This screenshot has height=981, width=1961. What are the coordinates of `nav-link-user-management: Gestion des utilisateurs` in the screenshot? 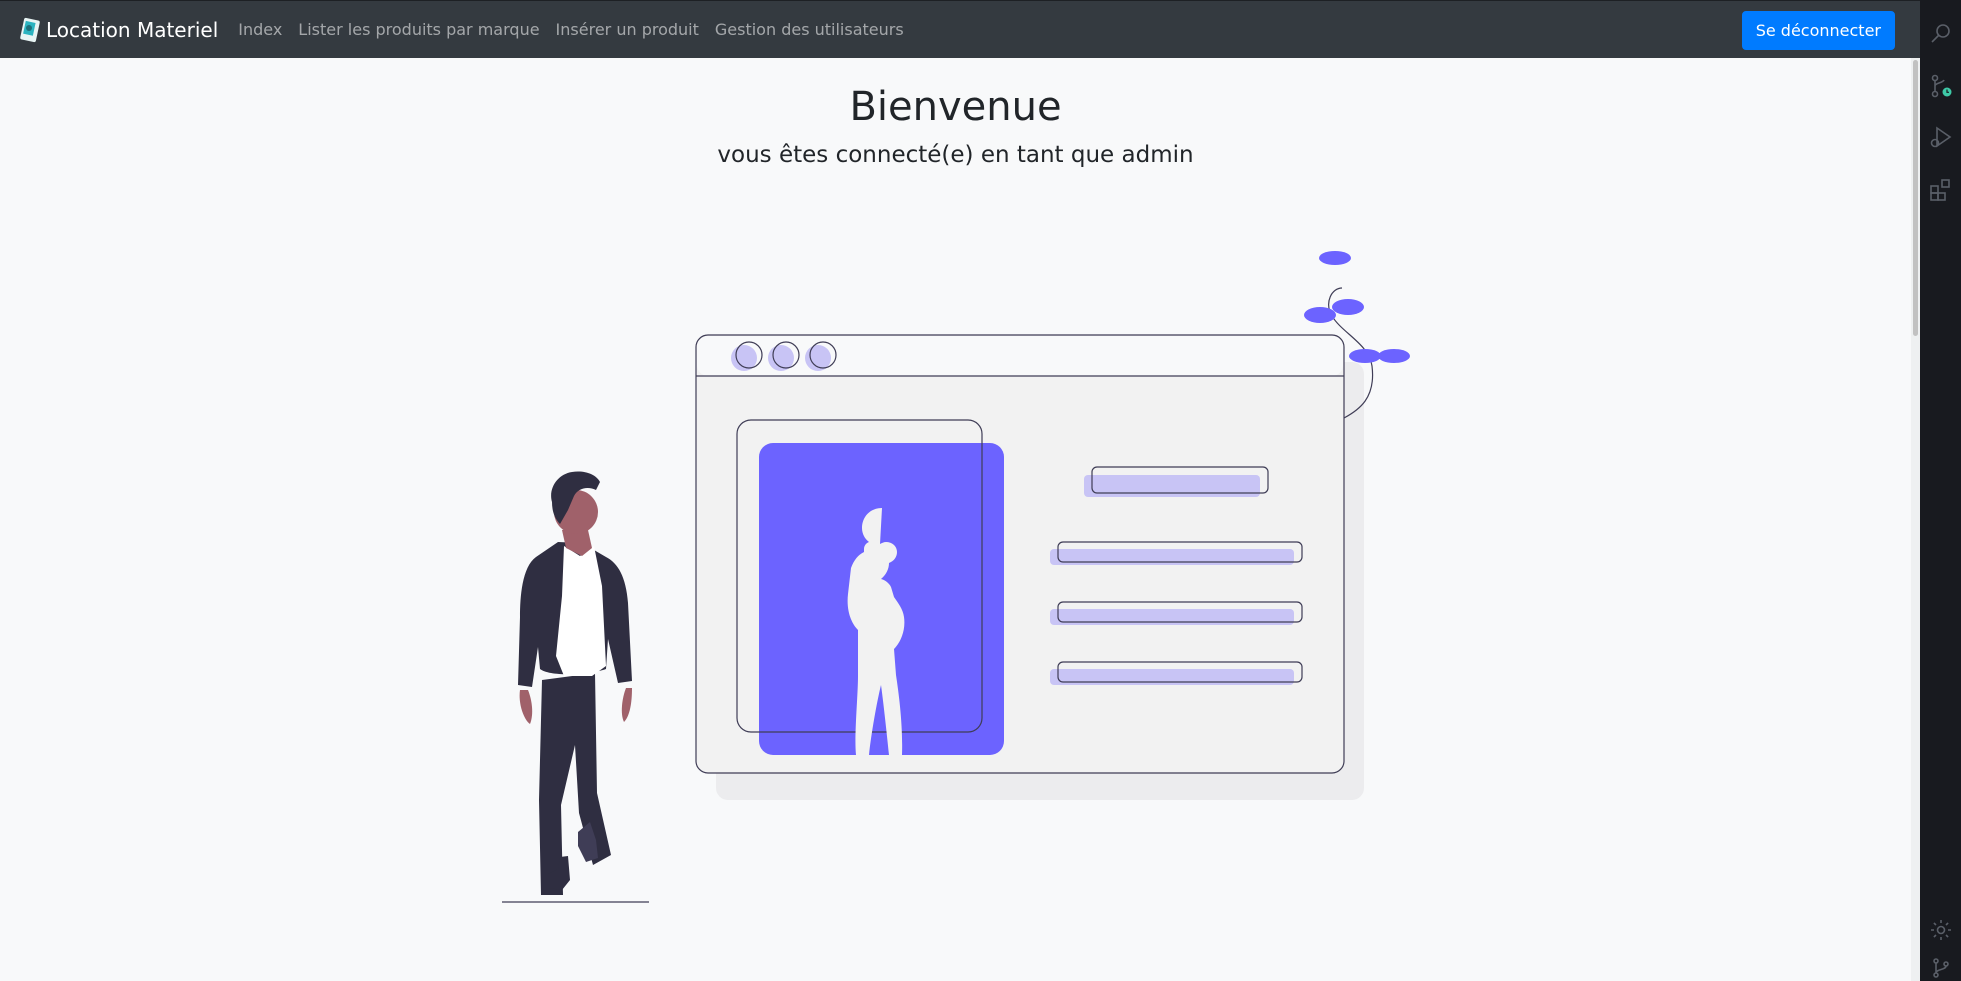 It's located at (809, 29).